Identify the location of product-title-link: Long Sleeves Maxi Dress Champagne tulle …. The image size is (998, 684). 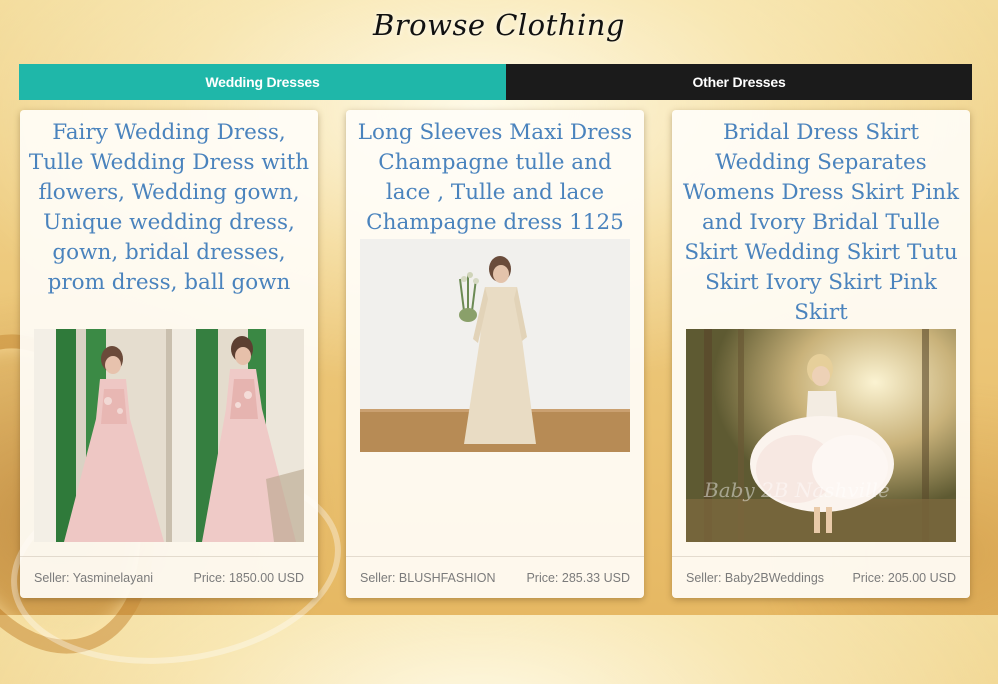
(495, 178).